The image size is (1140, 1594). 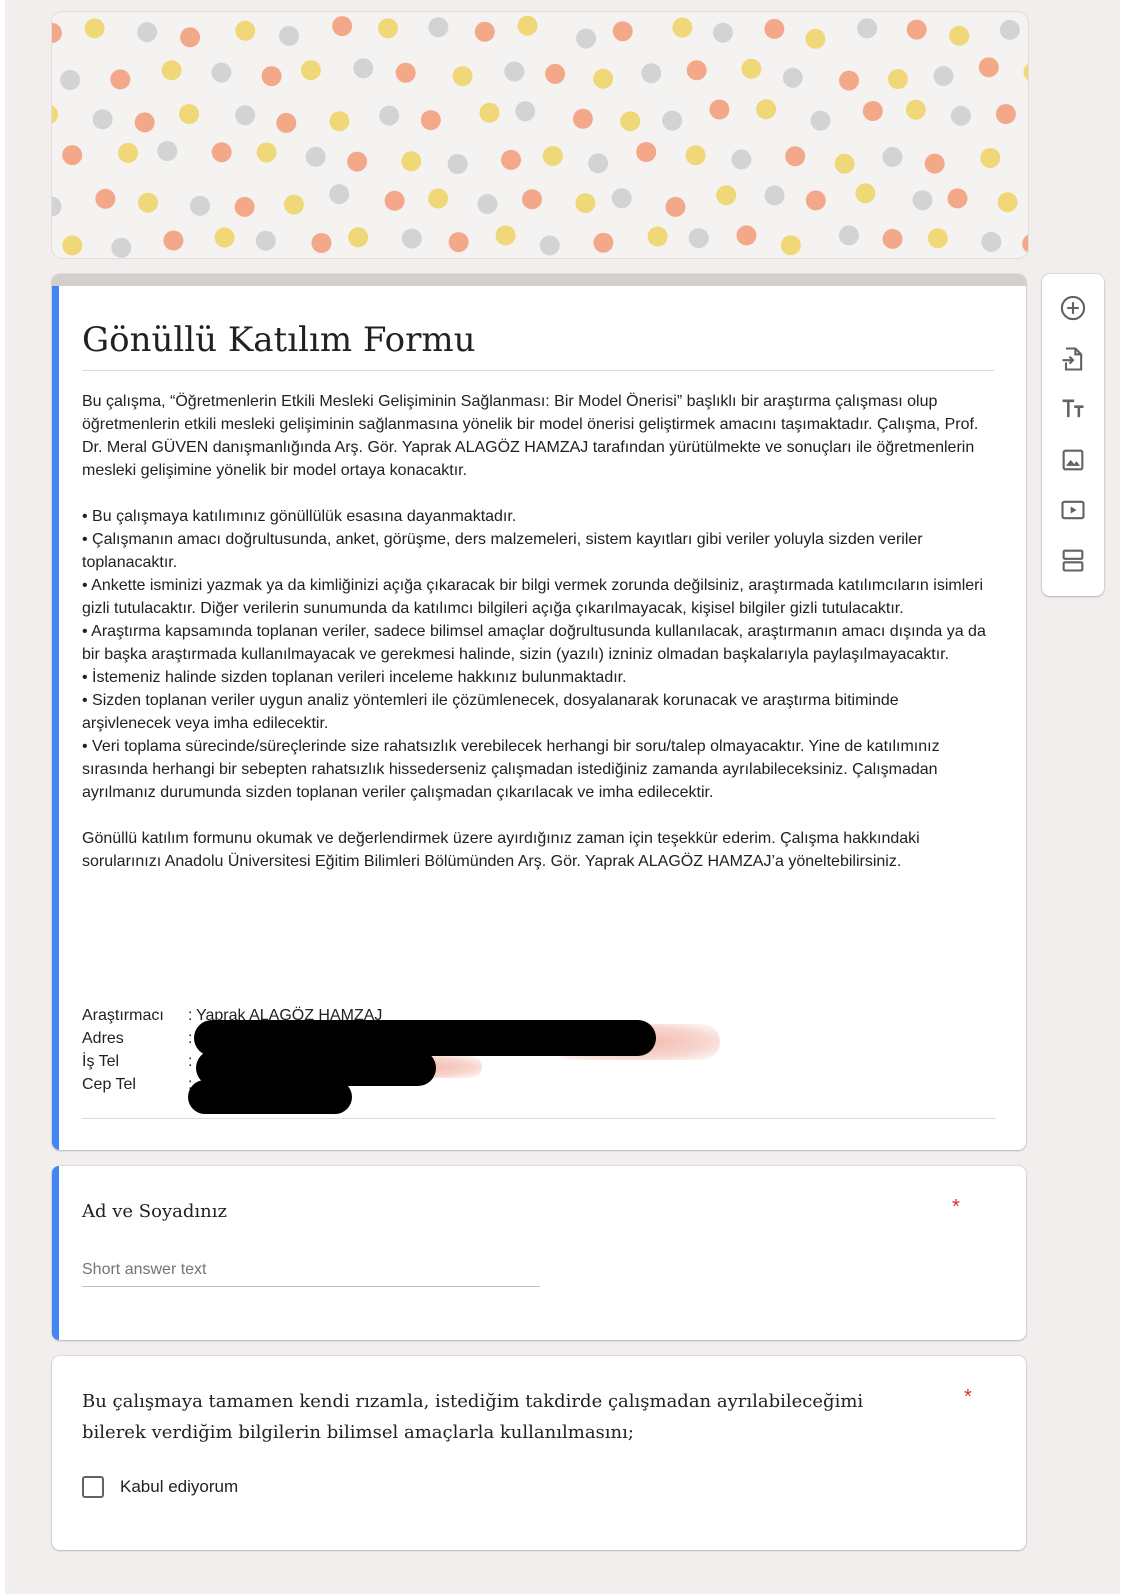 What do you see at coordinates (1073, 409) in the screenshot?
I see `add-title-description-button` at bounding box center [1073, 409].